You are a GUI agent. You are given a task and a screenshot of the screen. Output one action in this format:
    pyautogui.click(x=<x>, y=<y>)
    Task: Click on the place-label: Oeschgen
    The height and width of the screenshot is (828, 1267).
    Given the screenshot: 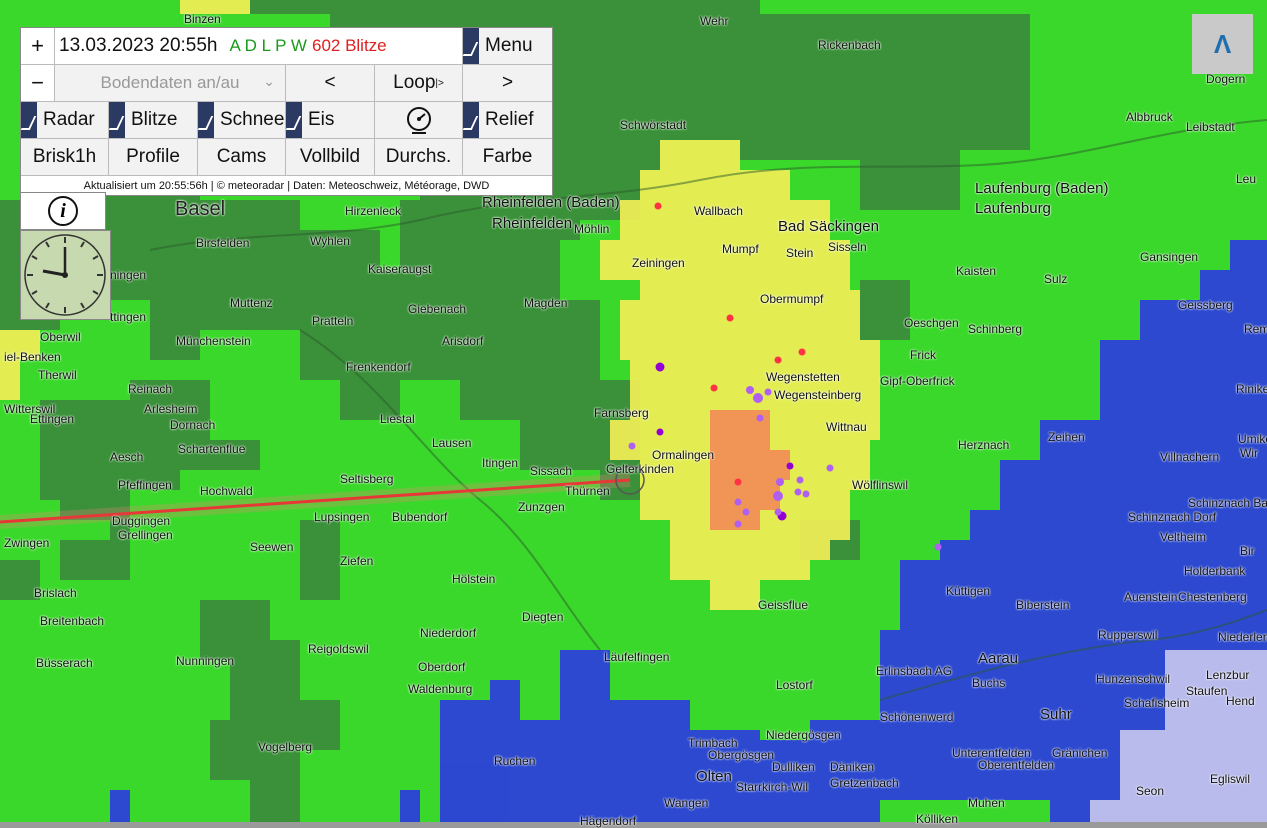 What is the action you would take?
    pyautogui.click(x=931, y=323)
    